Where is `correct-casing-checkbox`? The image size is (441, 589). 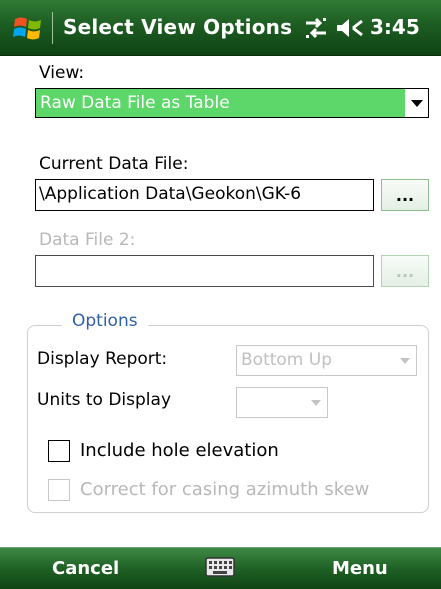 correct-casing-checkbox is located at coordinates (59, 490).